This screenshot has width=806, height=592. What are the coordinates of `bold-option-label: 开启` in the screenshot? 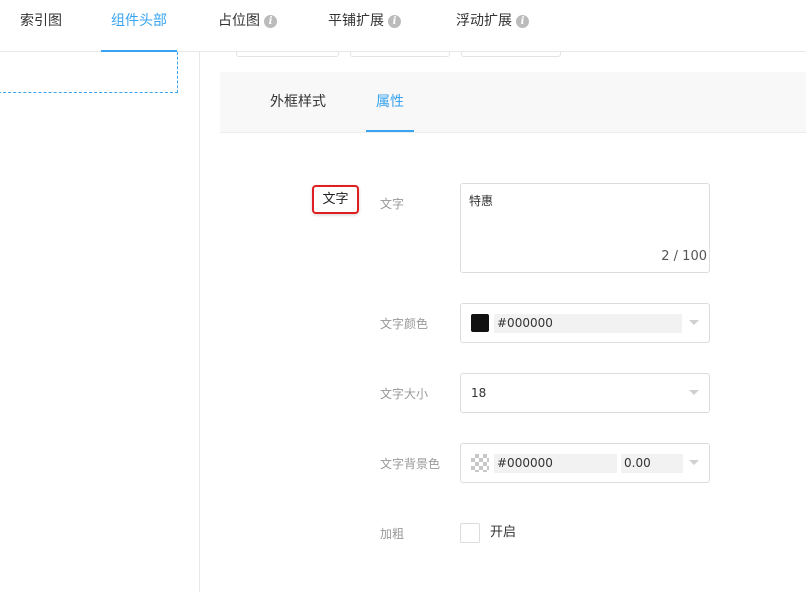 It's located at (503, 533).